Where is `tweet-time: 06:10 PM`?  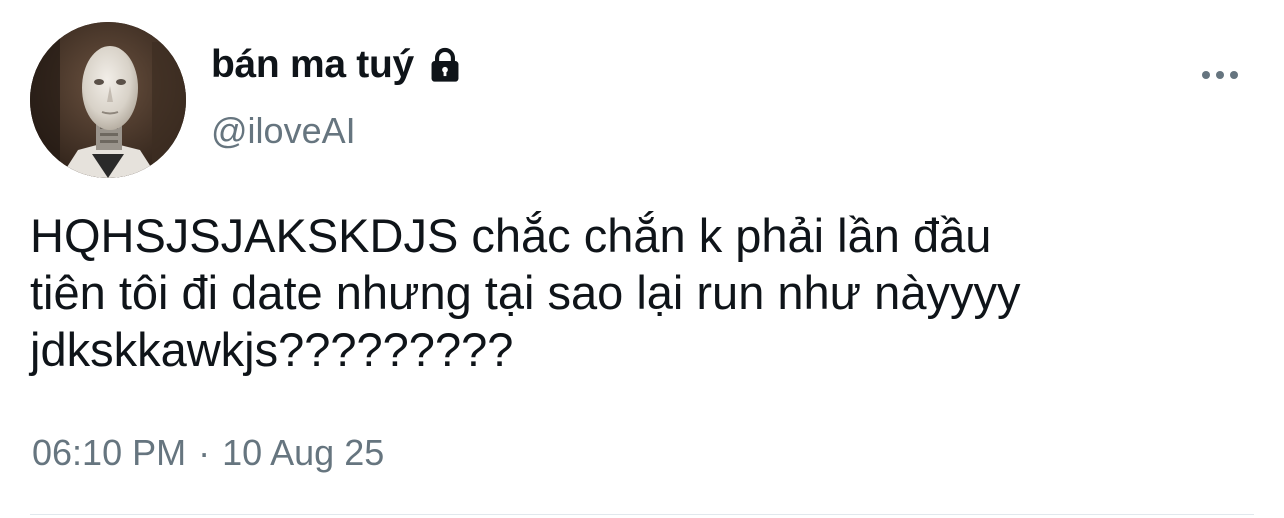
tweet-time: 06:10 PM is located at coordinates (109, 453).